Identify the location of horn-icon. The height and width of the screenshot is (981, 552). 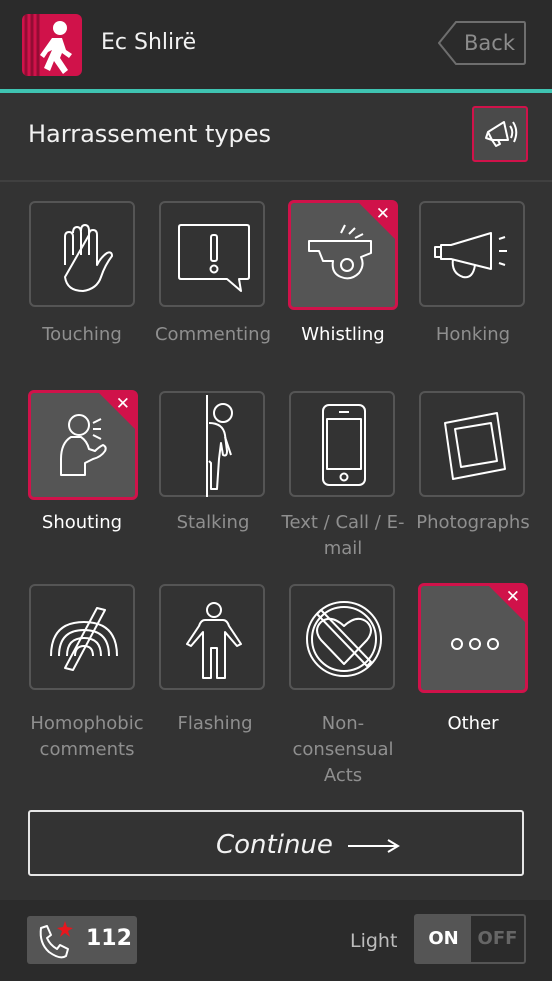
(470, 255).